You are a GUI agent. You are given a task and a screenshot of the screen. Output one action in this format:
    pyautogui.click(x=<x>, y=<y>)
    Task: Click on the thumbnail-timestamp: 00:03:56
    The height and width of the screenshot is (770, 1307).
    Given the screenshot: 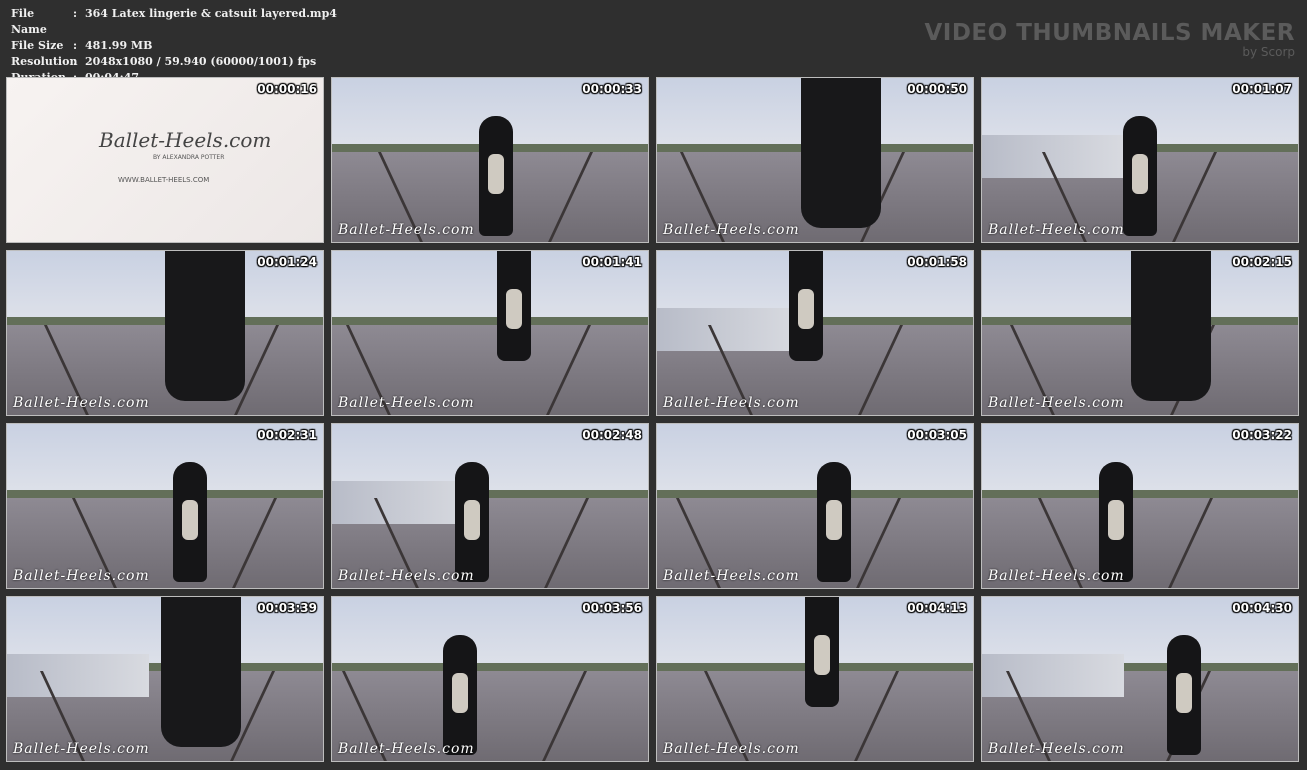 What is the action you would take?
    pyautogui.click(x=612, y=608)
    